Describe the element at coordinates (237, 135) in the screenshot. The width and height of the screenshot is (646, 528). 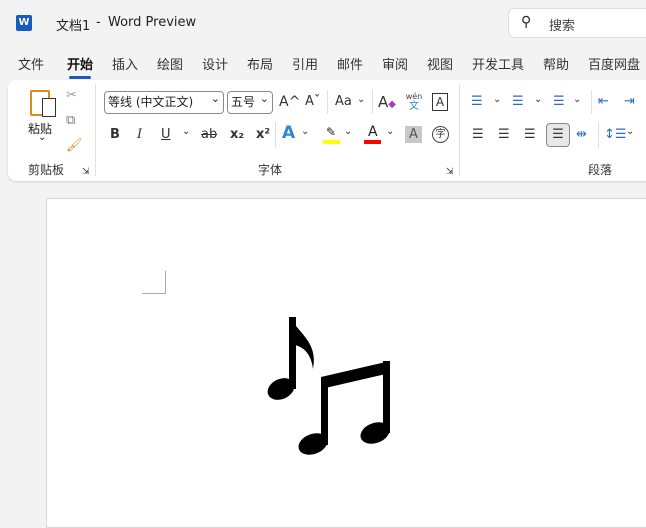
I see `subscript-button: x₂` at that location.